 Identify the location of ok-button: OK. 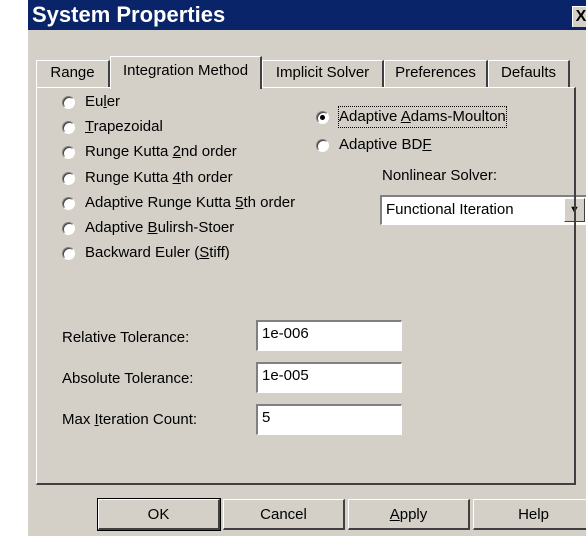
(159, 514).